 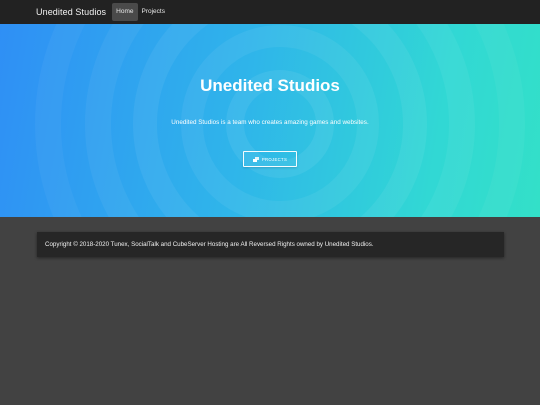 What do you see at coordinates (270, 12) in the screenshot?
I see `top-navbar: Unedited Studios Home Projects` at bounding box center [270, 12].